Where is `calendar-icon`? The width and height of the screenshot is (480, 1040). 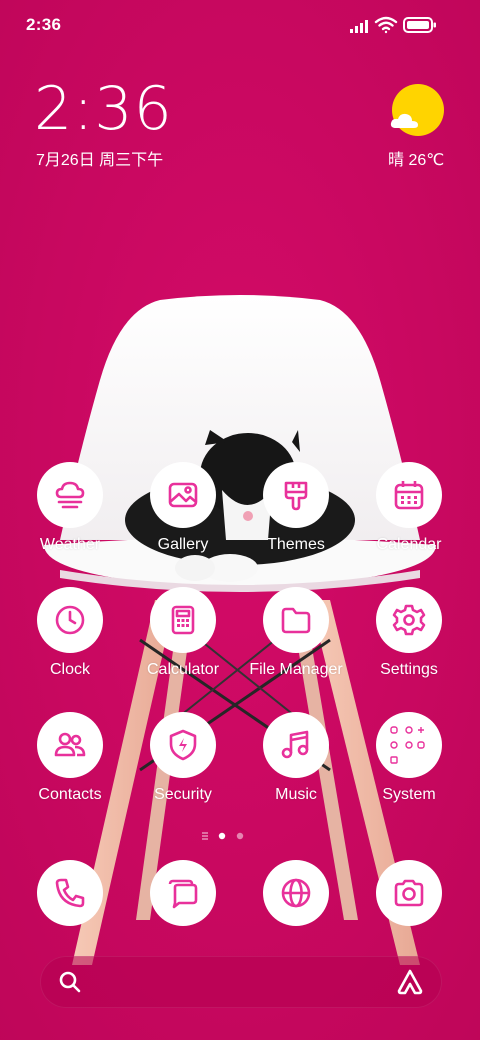
calendar-icon is located at coordinates (409, 495).